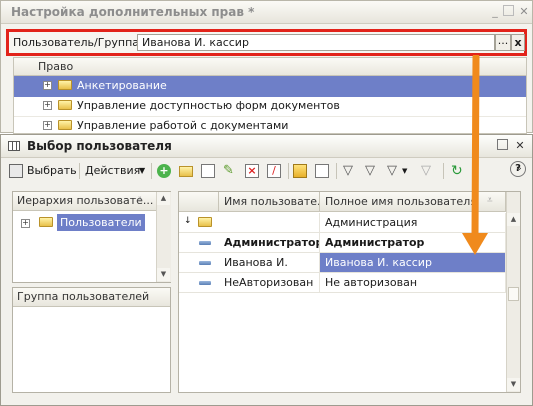 The width and height of the screenshot is (533, 406). I want to click on pointer-arrow-head, so click(475, 244).